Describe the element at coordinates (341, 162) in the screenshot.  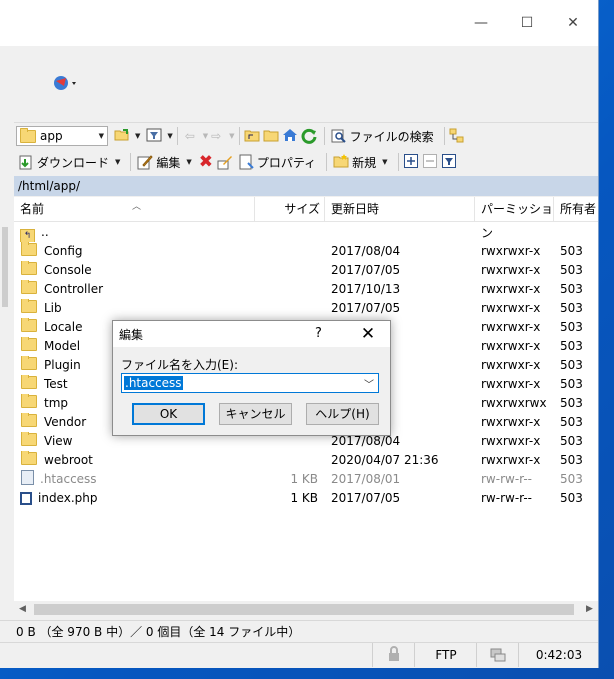
I see `new-folder-icon` at that location.